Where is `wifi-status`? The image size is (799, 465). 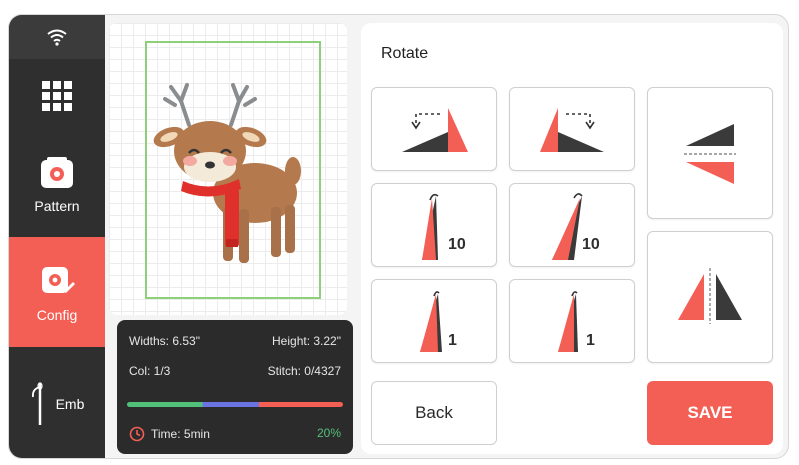 wifi-status is located at coordinates (57, 37).